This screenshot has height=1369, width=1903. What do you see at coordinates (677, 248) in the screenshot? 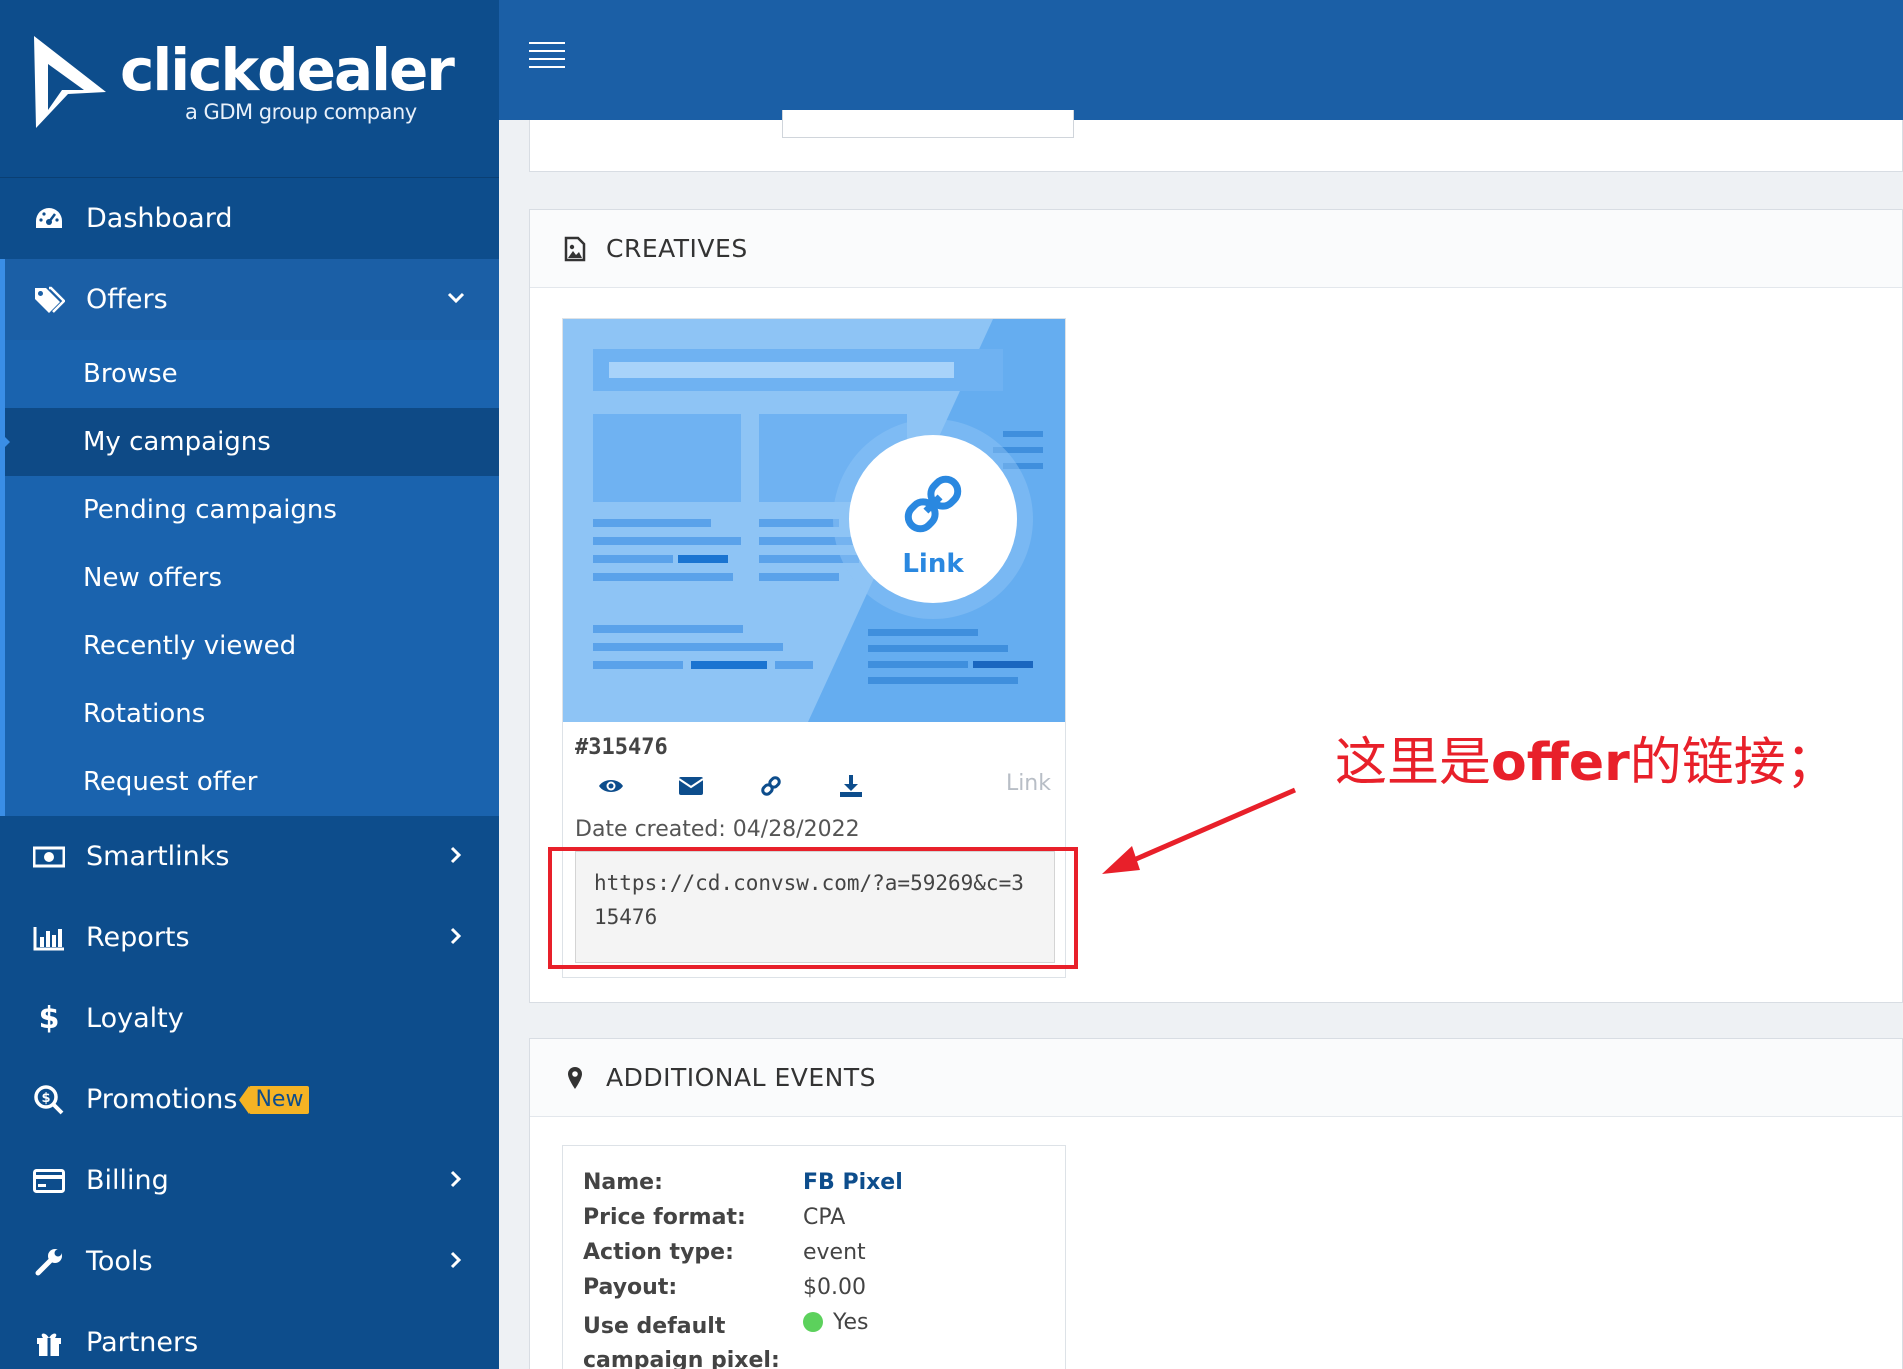
I see `panel-title: CREATIVES` at bounding box center [677, 248].